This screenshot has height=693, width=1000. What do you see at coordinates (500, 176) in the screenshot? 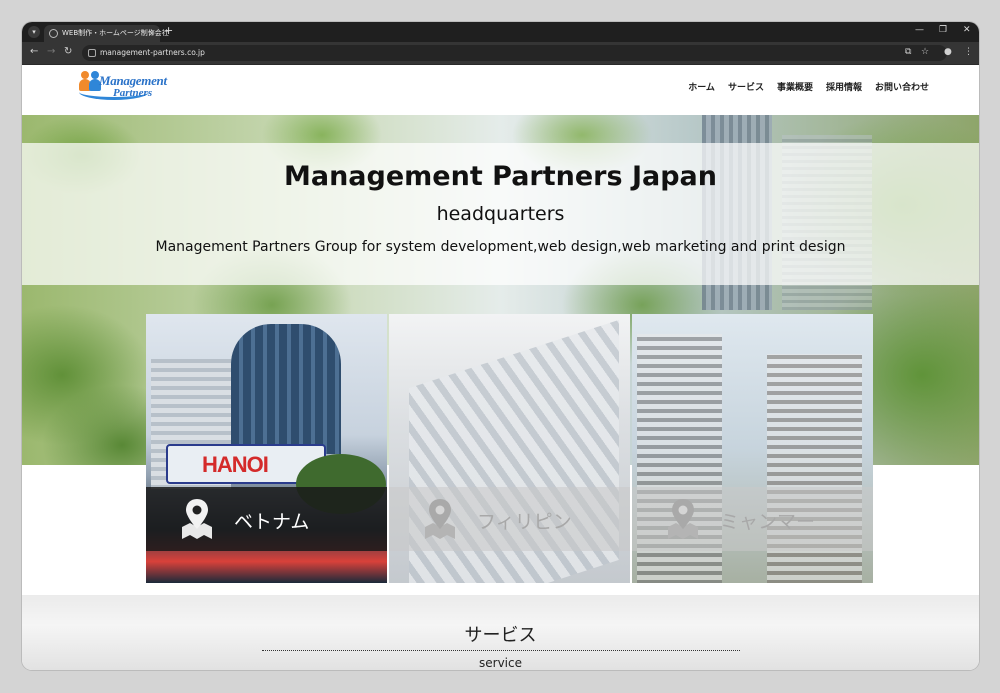
I see `hero-title: Management Partners Japan` at bounding box center [500, 176].